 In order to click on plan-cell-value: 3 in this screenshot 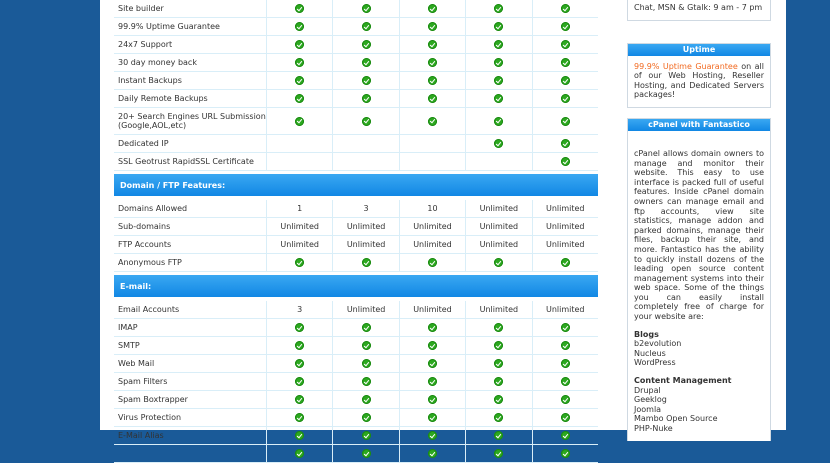, I will do `click(300, 309)`.